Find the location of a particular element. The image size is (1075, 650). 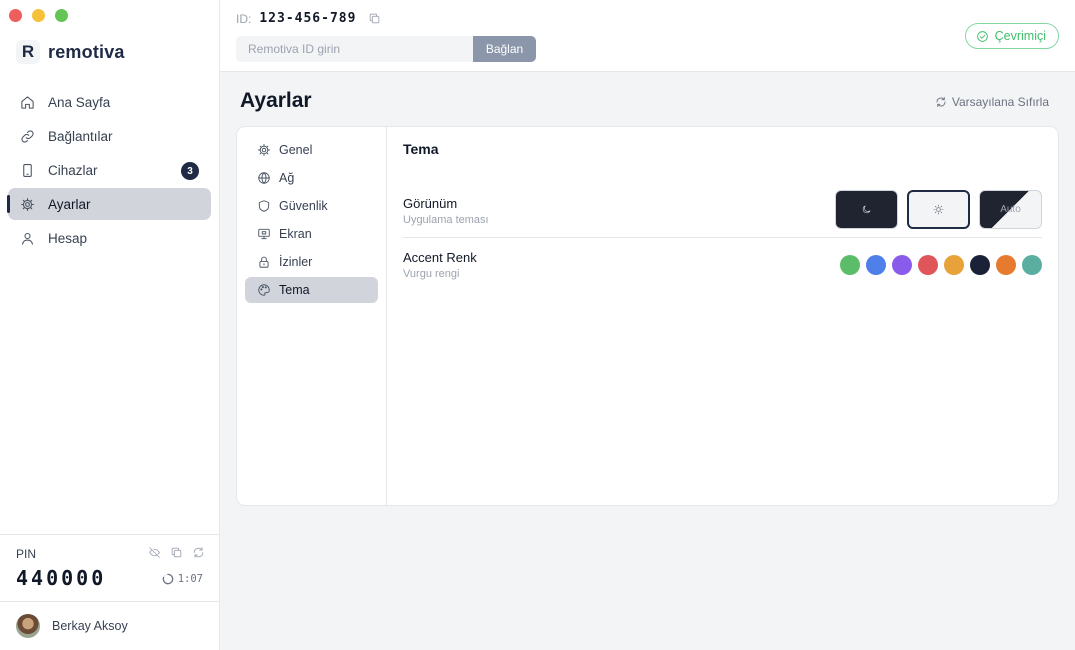

link-icon is located at coordinates (27, 136).